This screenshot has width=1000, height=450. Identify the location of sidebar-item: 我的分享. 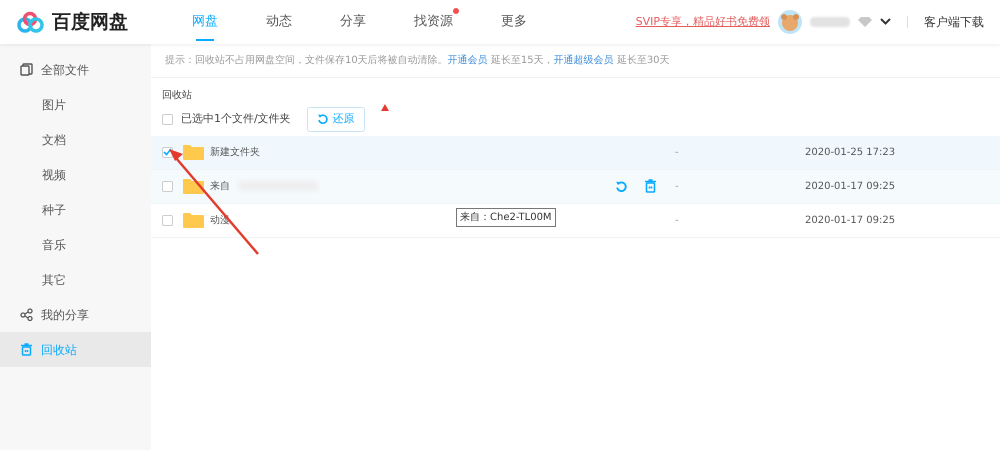
(75, 314).